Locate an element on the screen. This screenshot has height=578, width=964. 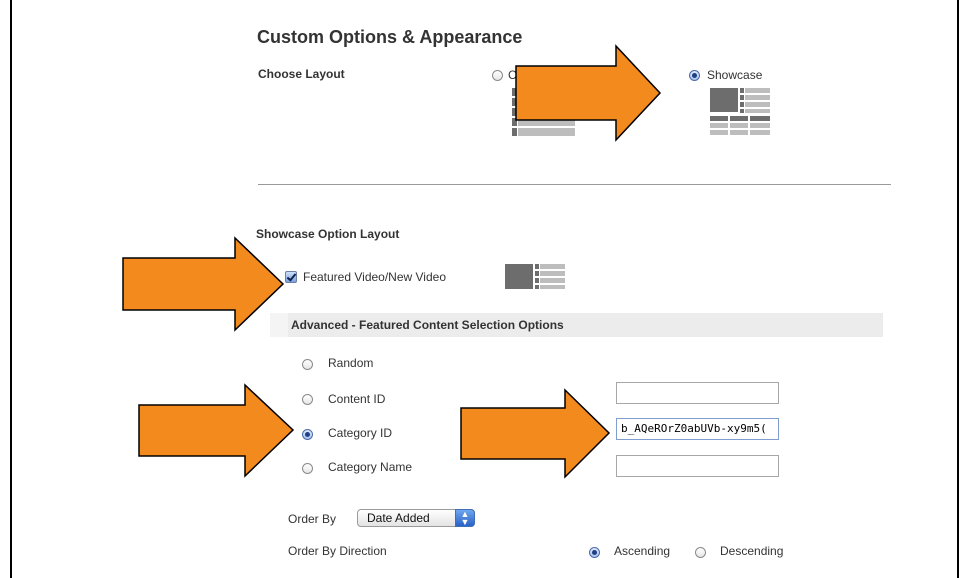
radio-content-id is located at coordinates (307, 399).